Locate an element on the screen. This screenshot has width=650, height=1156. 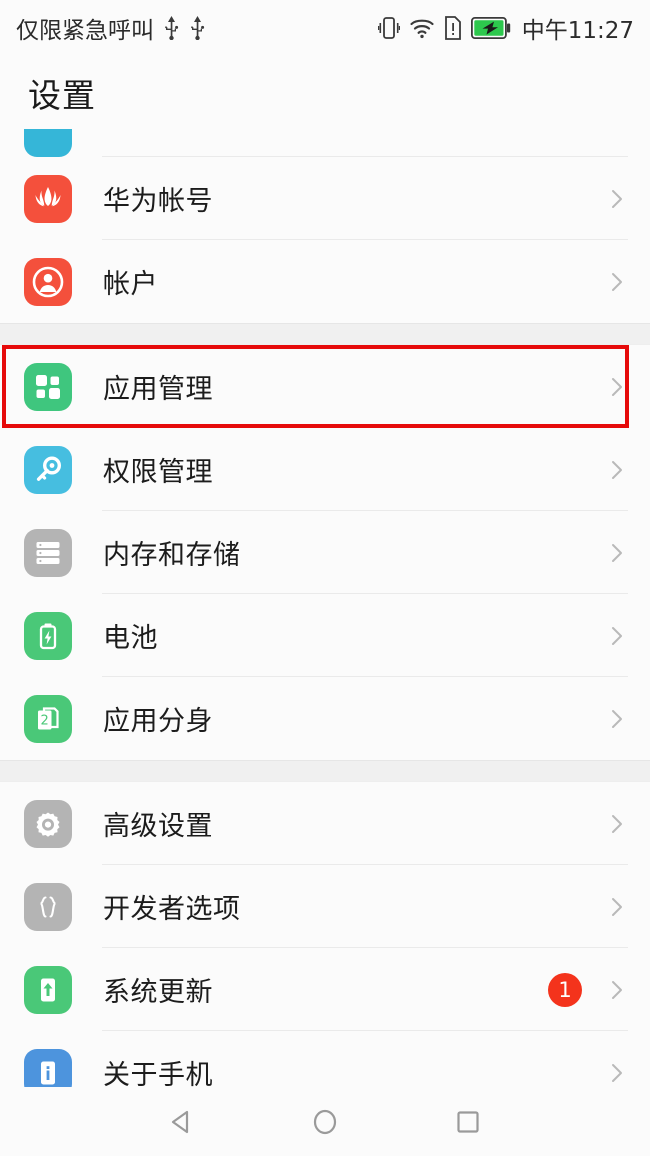
list-item-app-management: 应用管理 is located at coordinates (325, 386).